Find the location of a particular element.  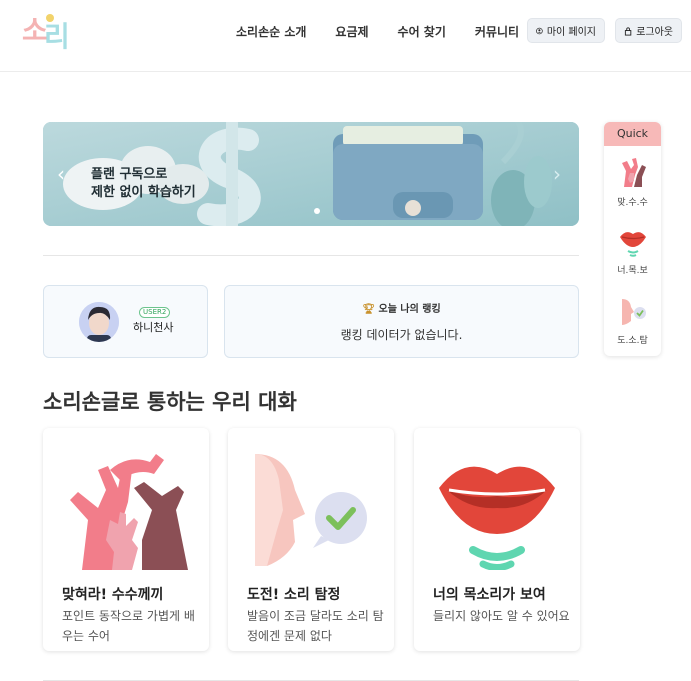

quick-panel: Quick 맞.수.수 너.목.보 도.소.탐 is located at coordinates (632, 239).